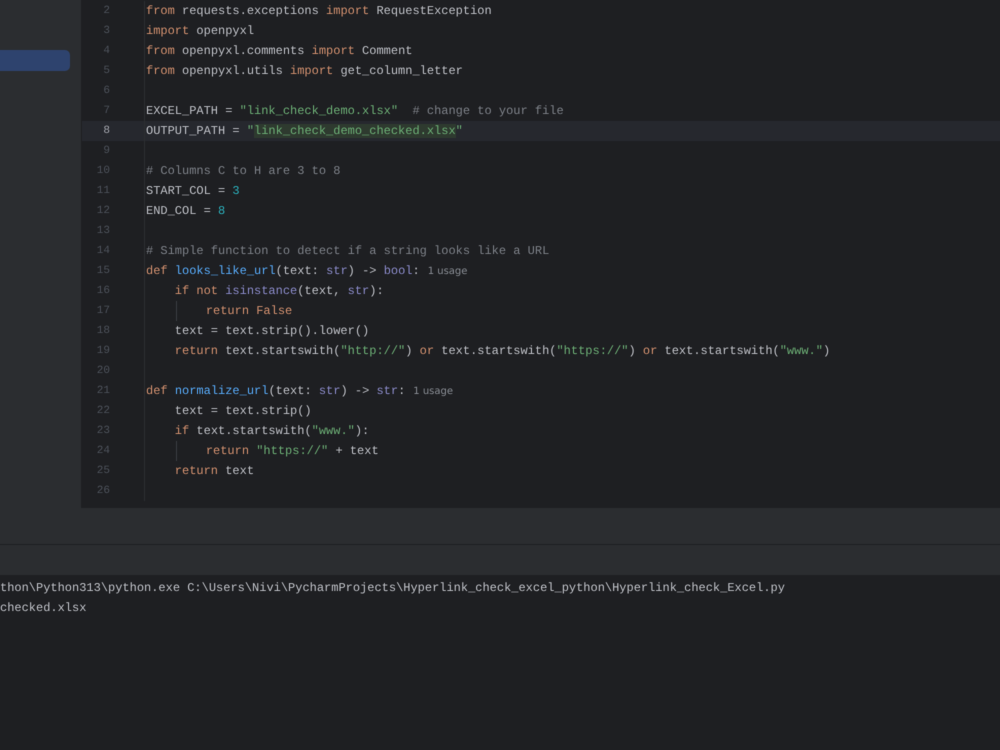 The height and width of the screenshot is (750, 1000). I want to click on code-token: text, so click(239, 471).